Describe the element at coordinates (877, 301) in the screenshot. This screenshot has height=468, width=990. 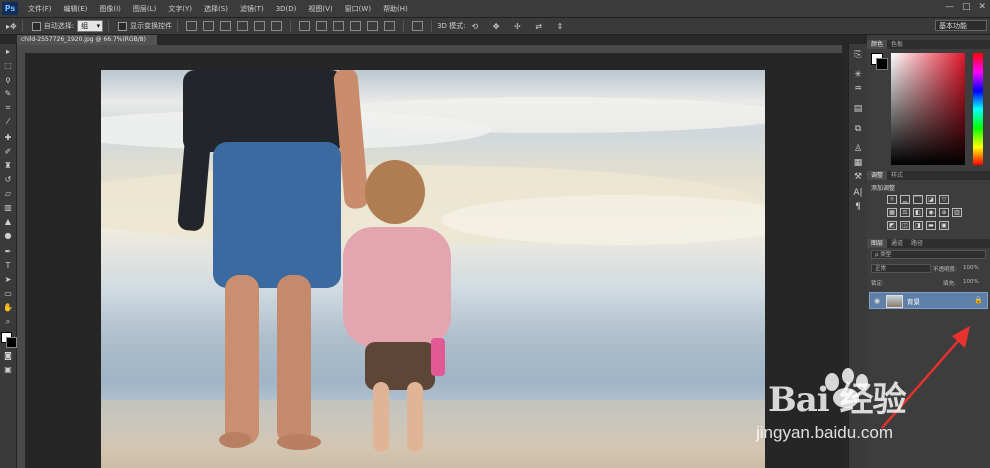
I see `visibility-eye-icon: ◉` at that location.